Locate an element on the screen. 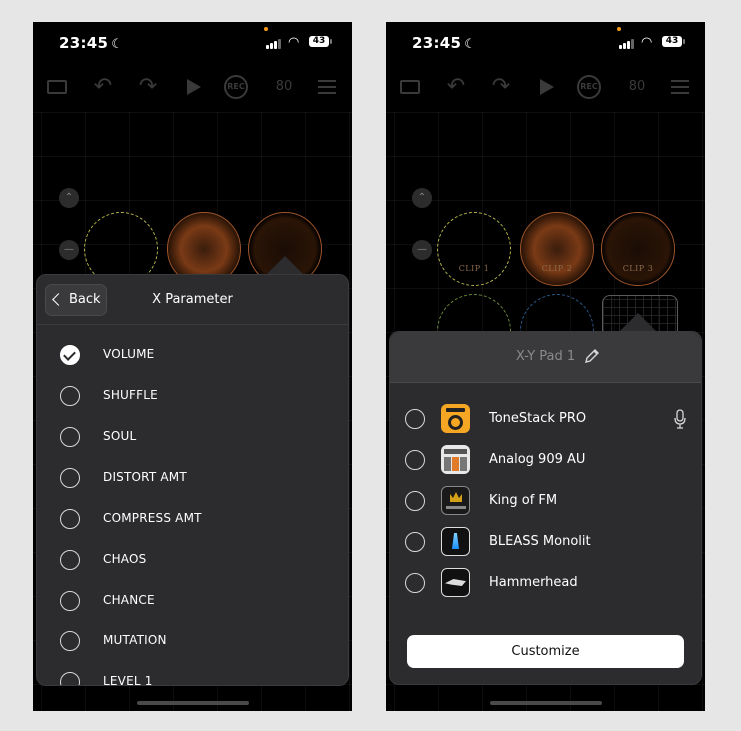 The image size is (741, 731). parameter-item: LEVEL 1 is located at coordinates (192, 673).